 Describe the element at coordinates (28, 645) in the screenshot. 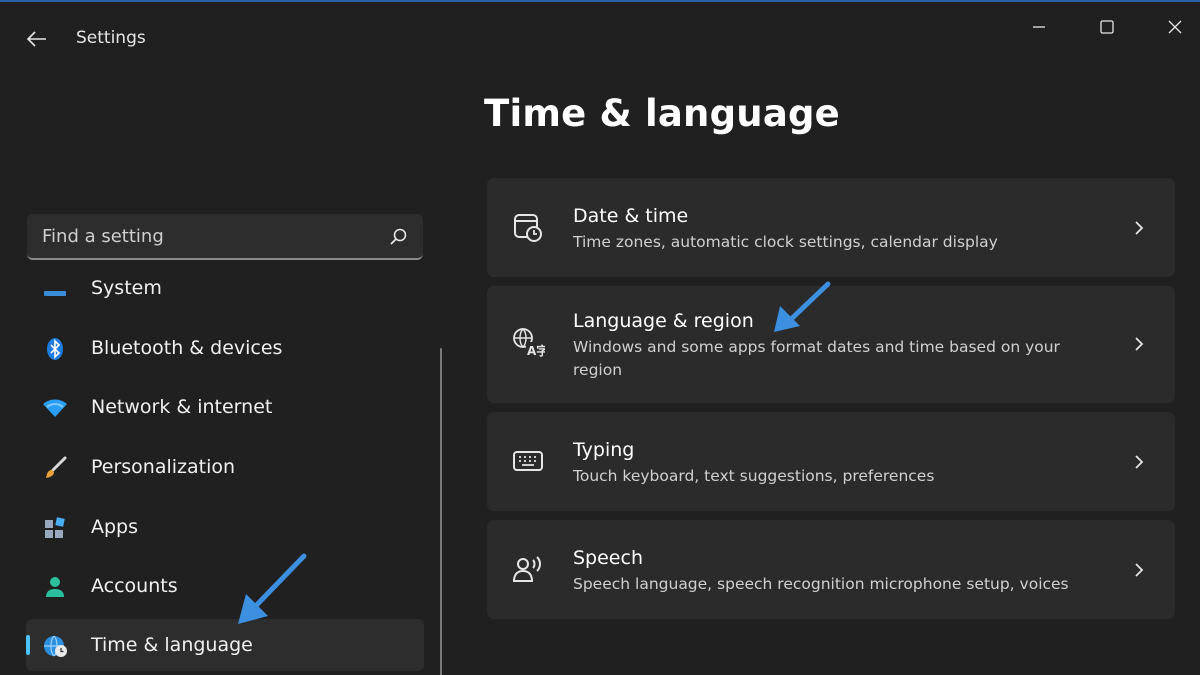

I see `selection-indicator` at that location.